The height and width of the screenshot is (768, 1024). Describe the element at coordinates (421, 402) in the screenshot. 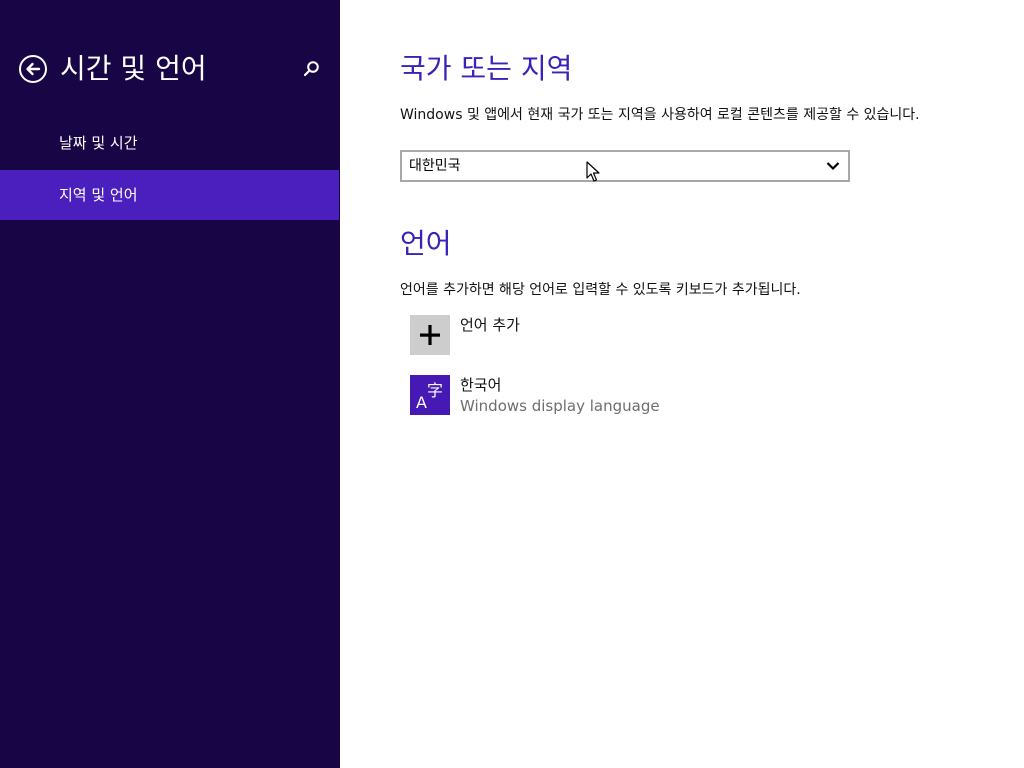

I see `svg-text: A` at that location.